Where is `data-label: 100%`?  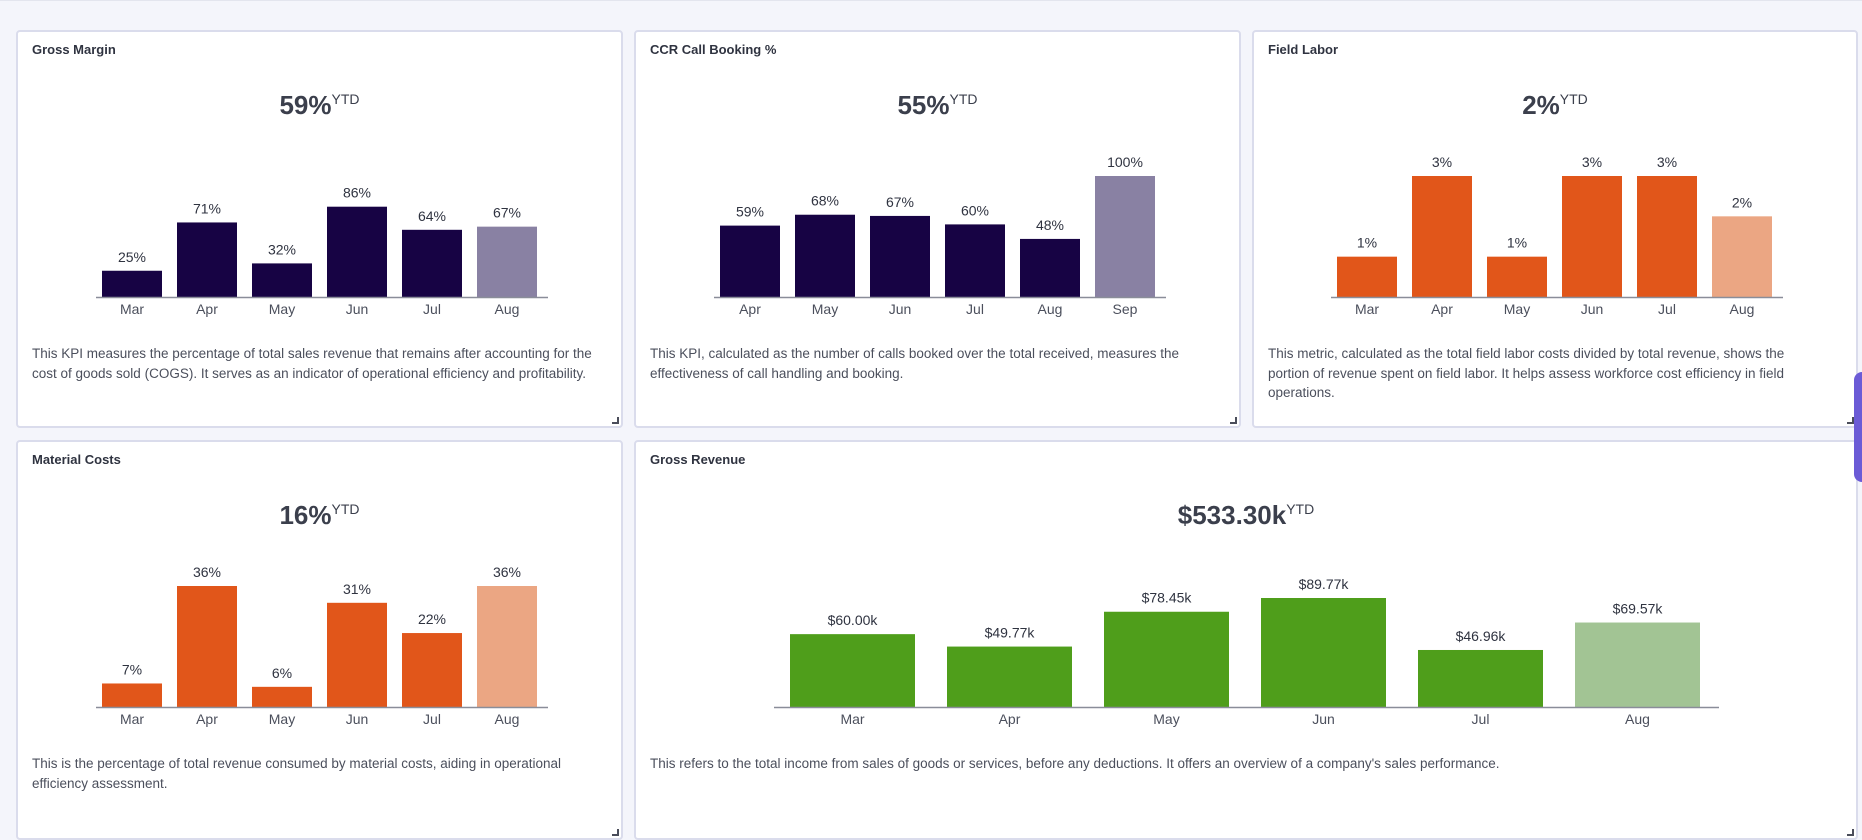
data-label: 100% is located at coordinates (1125, 162).